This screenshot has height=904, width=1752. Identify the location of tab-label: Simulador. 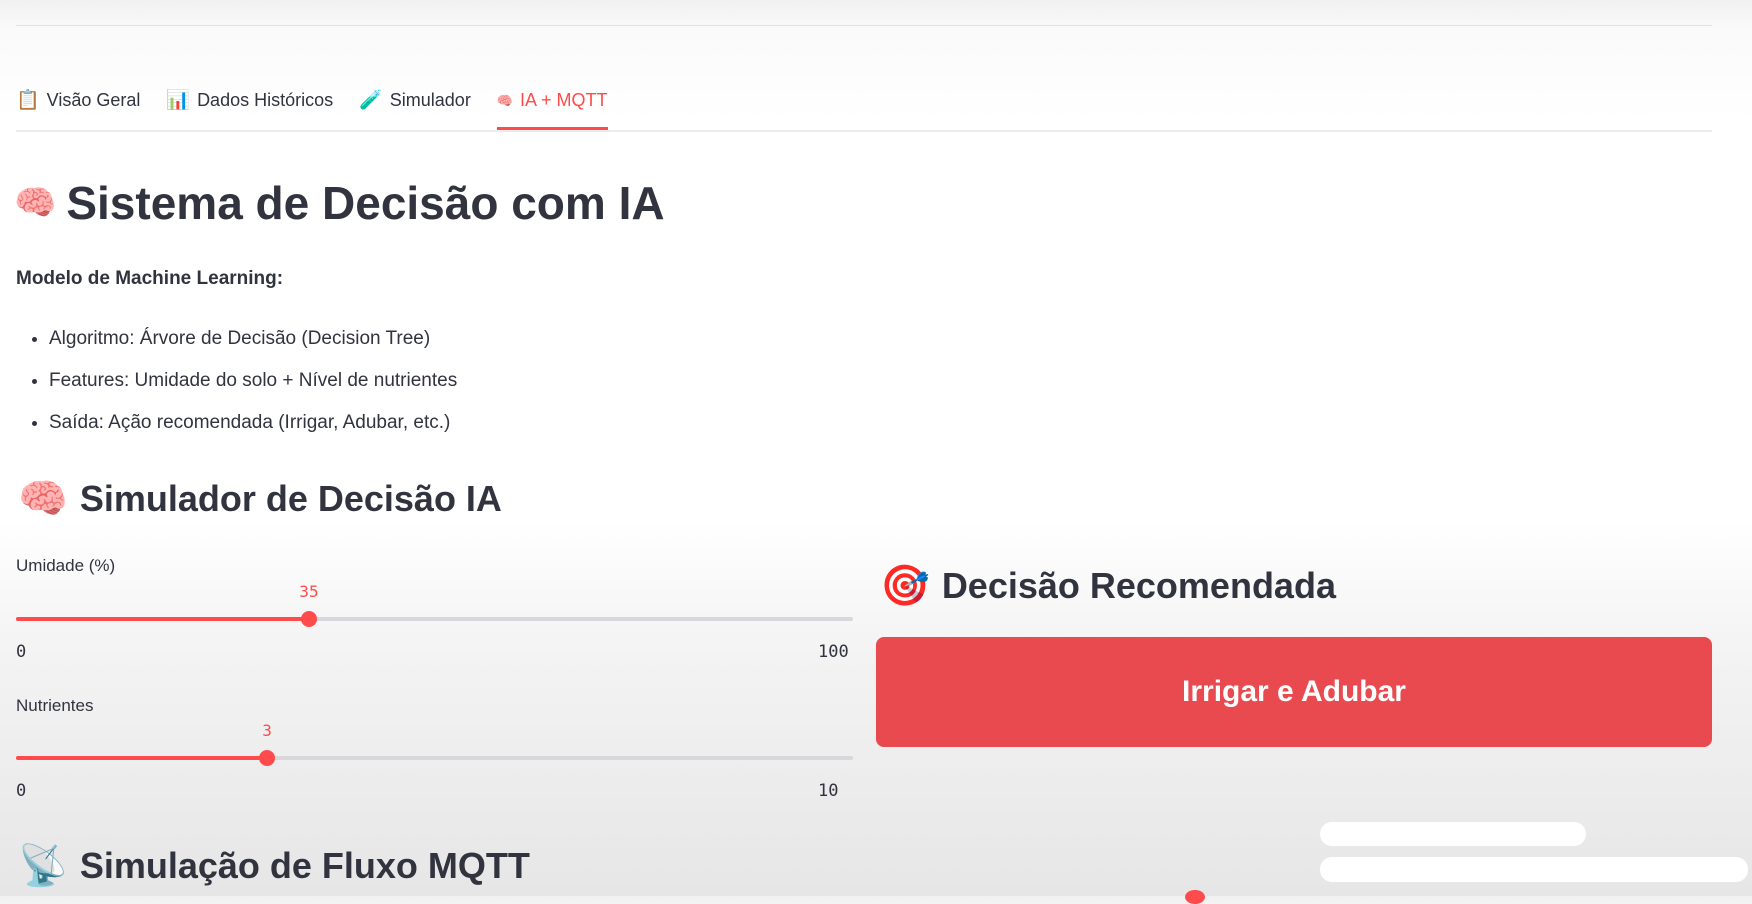
(430, 99).